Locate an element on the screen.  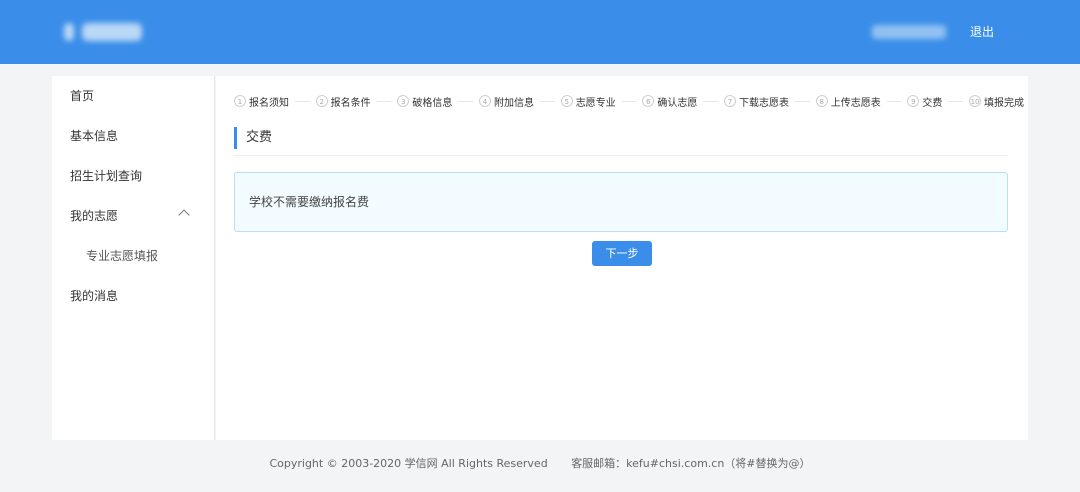
step-number: 7 is located at coordinates (730, 101).